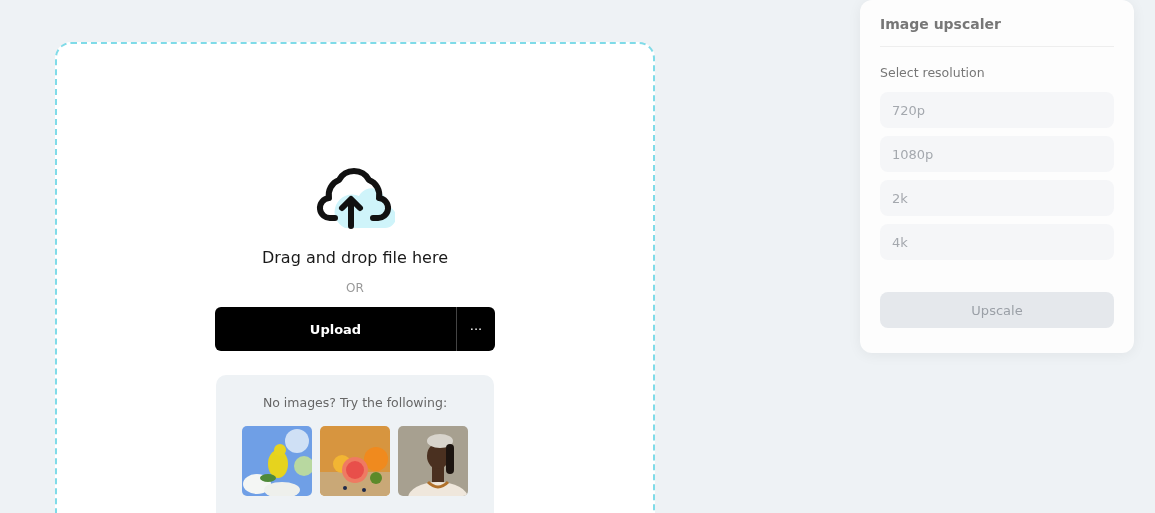 Image resolution: width=1155 pixels, height=513 pixels. What do you see at coordinates (997, 198) in the screenshot?
I see `resolution-option: 2k` at bounding box center [997, 198].